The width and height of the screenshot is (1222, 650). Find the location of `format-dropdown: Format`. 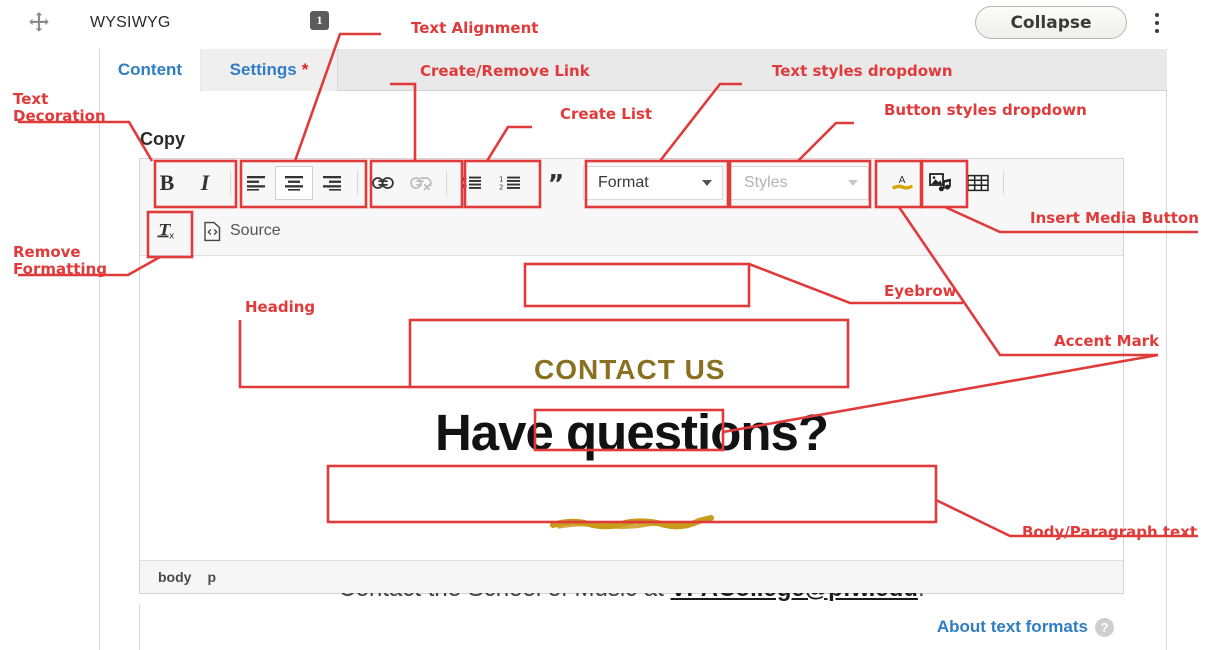

format-dropdown: Format is located at coordinates (653, 183).